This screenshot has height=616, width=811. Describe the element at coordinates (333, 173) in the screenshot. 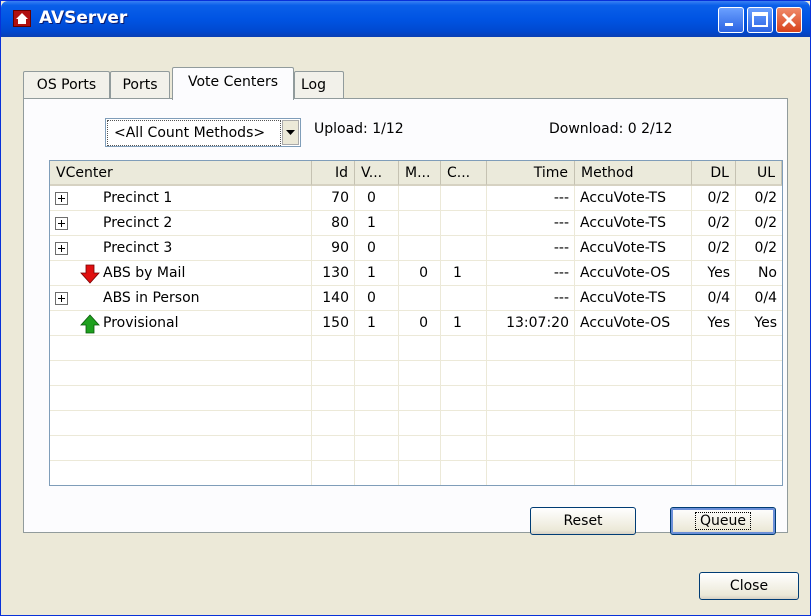

I see `column-header-id: Id` at that location.